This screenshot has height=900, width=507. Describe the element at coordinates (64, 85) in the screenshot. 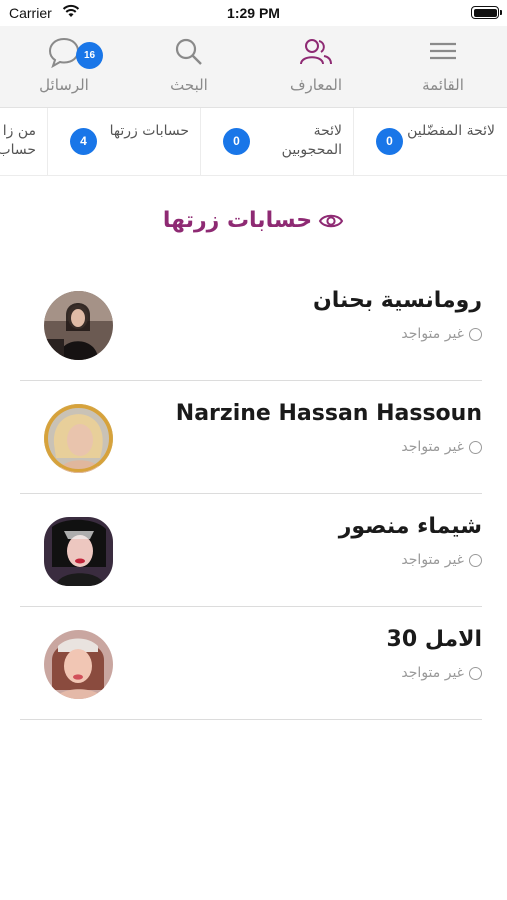

I see `tab-messages-label: الرسائل` at that location.